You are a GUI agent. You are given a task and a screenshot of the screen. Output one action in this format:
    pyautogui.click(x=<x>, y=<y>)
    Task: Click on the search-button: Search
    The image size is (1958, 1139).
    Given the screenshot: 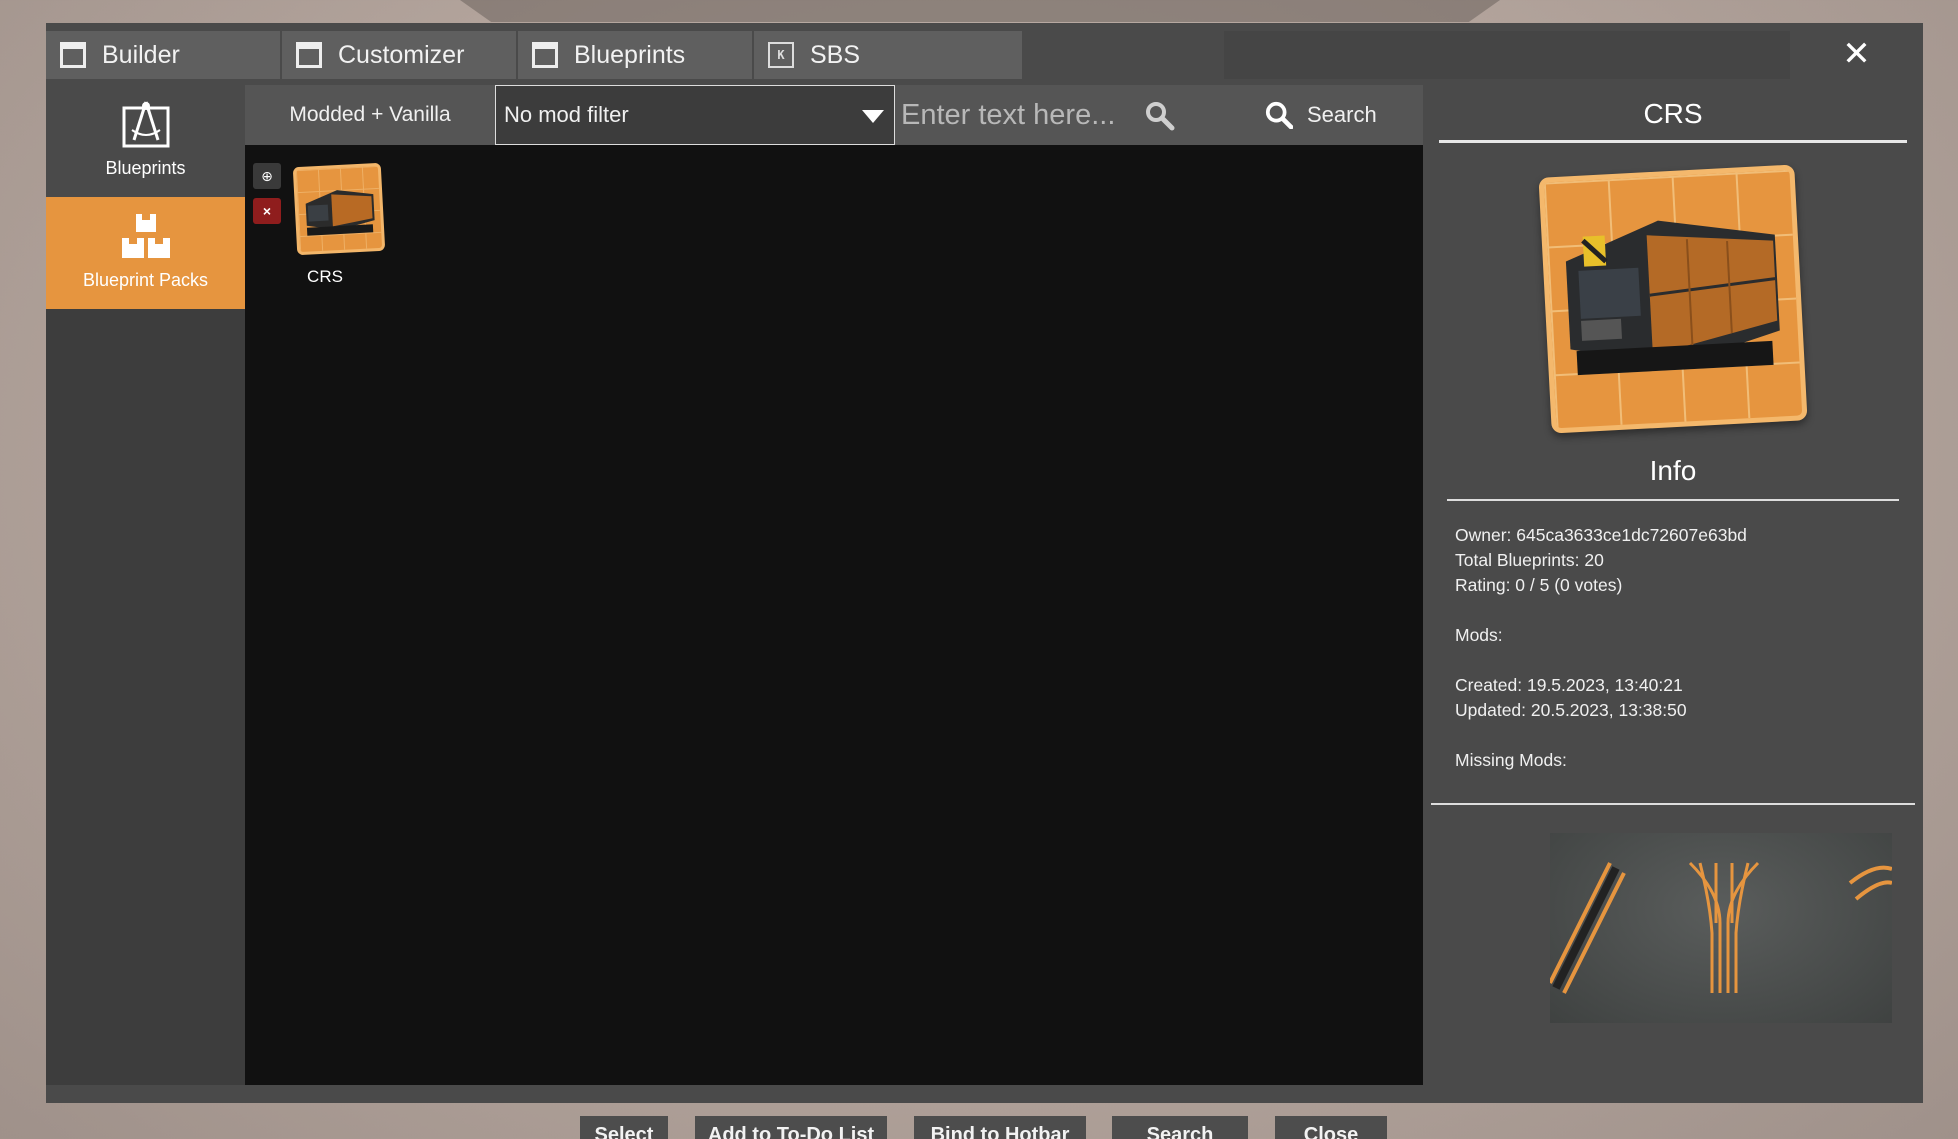 What is the action you would take?
    pyautogui.click(x=1335, y=115)
    